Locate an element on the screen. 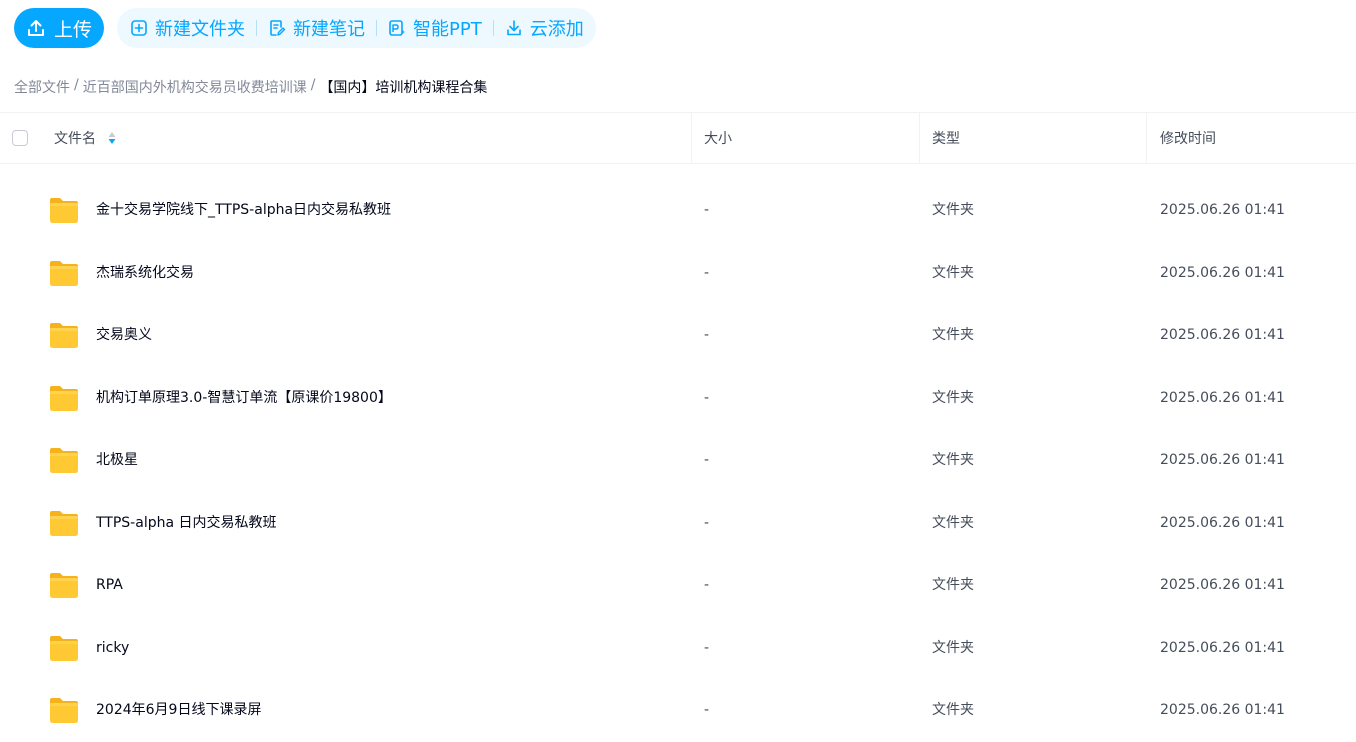 The height and width of the screenshot is (742, 1356). file-name: 交易奥义 is located at coordinates (124, 335).